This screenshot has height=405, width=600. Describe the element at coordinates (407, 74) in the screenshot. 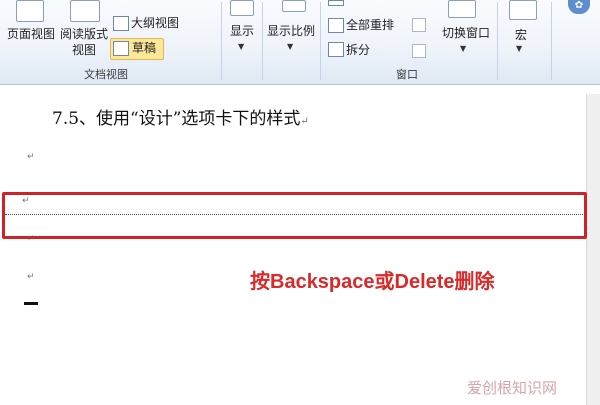

I see `group-label-window: 窗口` at that location.